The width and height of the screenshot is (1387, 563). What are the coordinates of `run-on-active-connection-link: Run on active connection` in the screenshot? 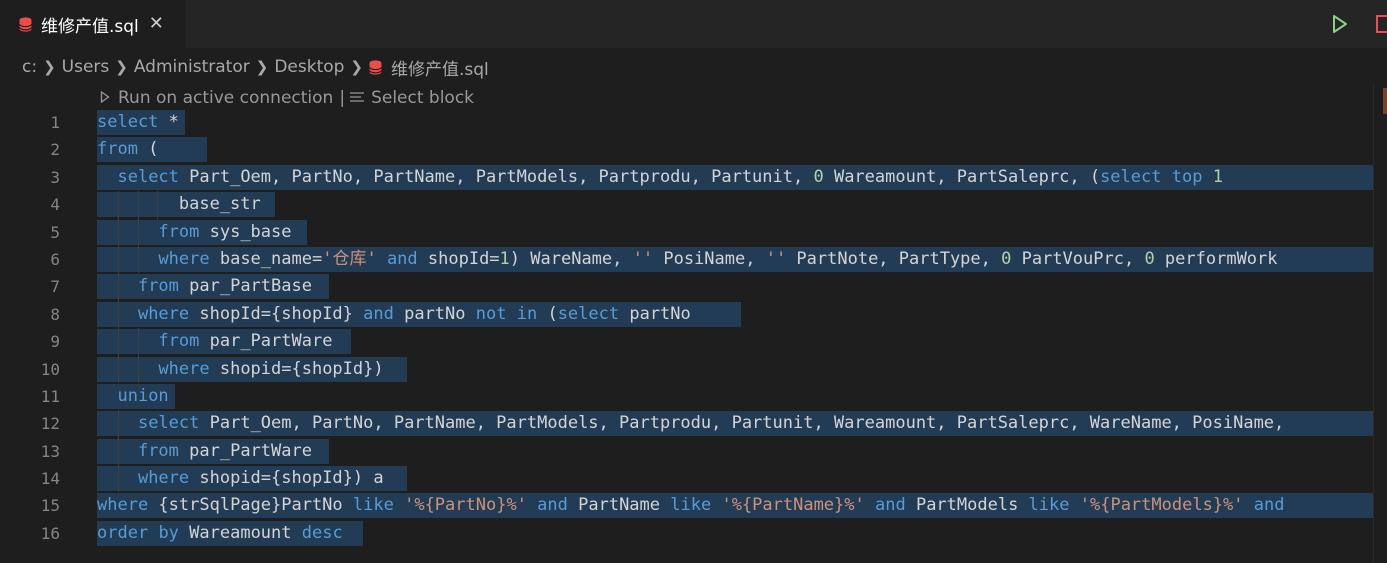 It's located at (225, 98).